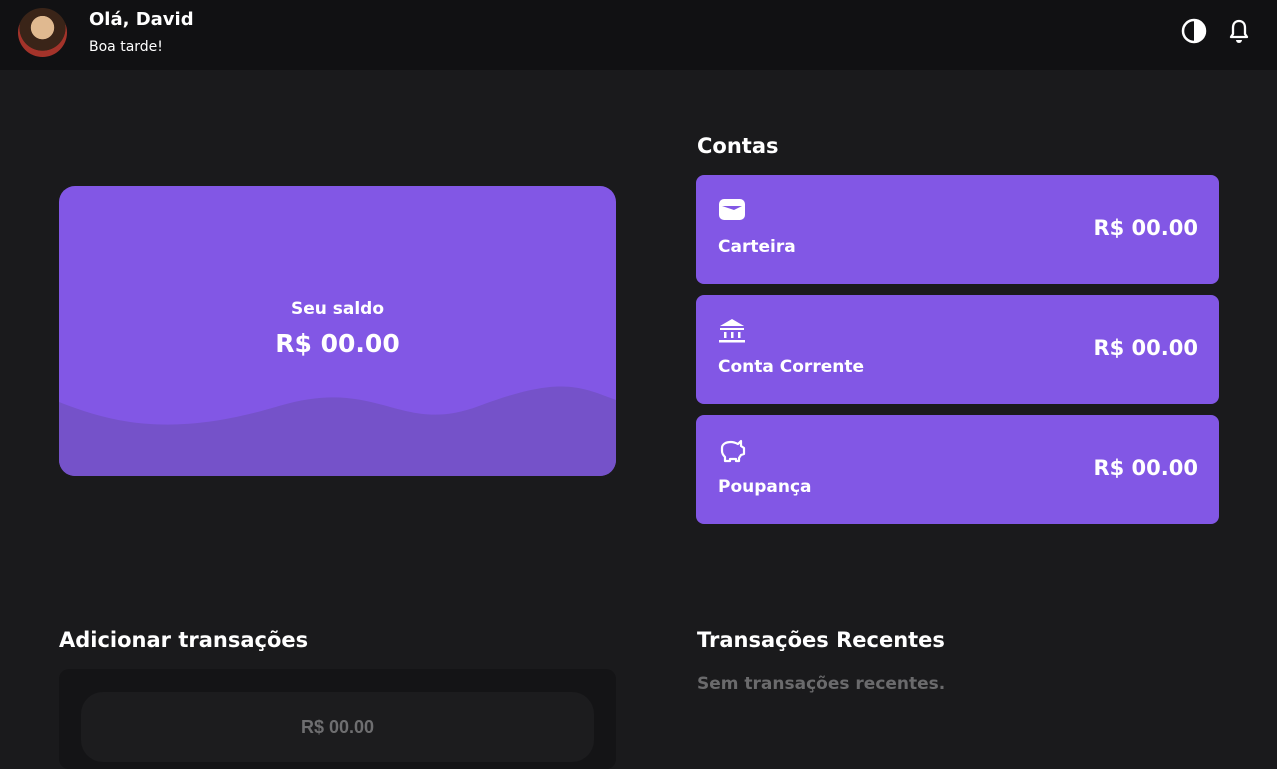  Describe the element at coordinates (738, 146) in the screenshot. I see `accounts-title: Contas` at that location.